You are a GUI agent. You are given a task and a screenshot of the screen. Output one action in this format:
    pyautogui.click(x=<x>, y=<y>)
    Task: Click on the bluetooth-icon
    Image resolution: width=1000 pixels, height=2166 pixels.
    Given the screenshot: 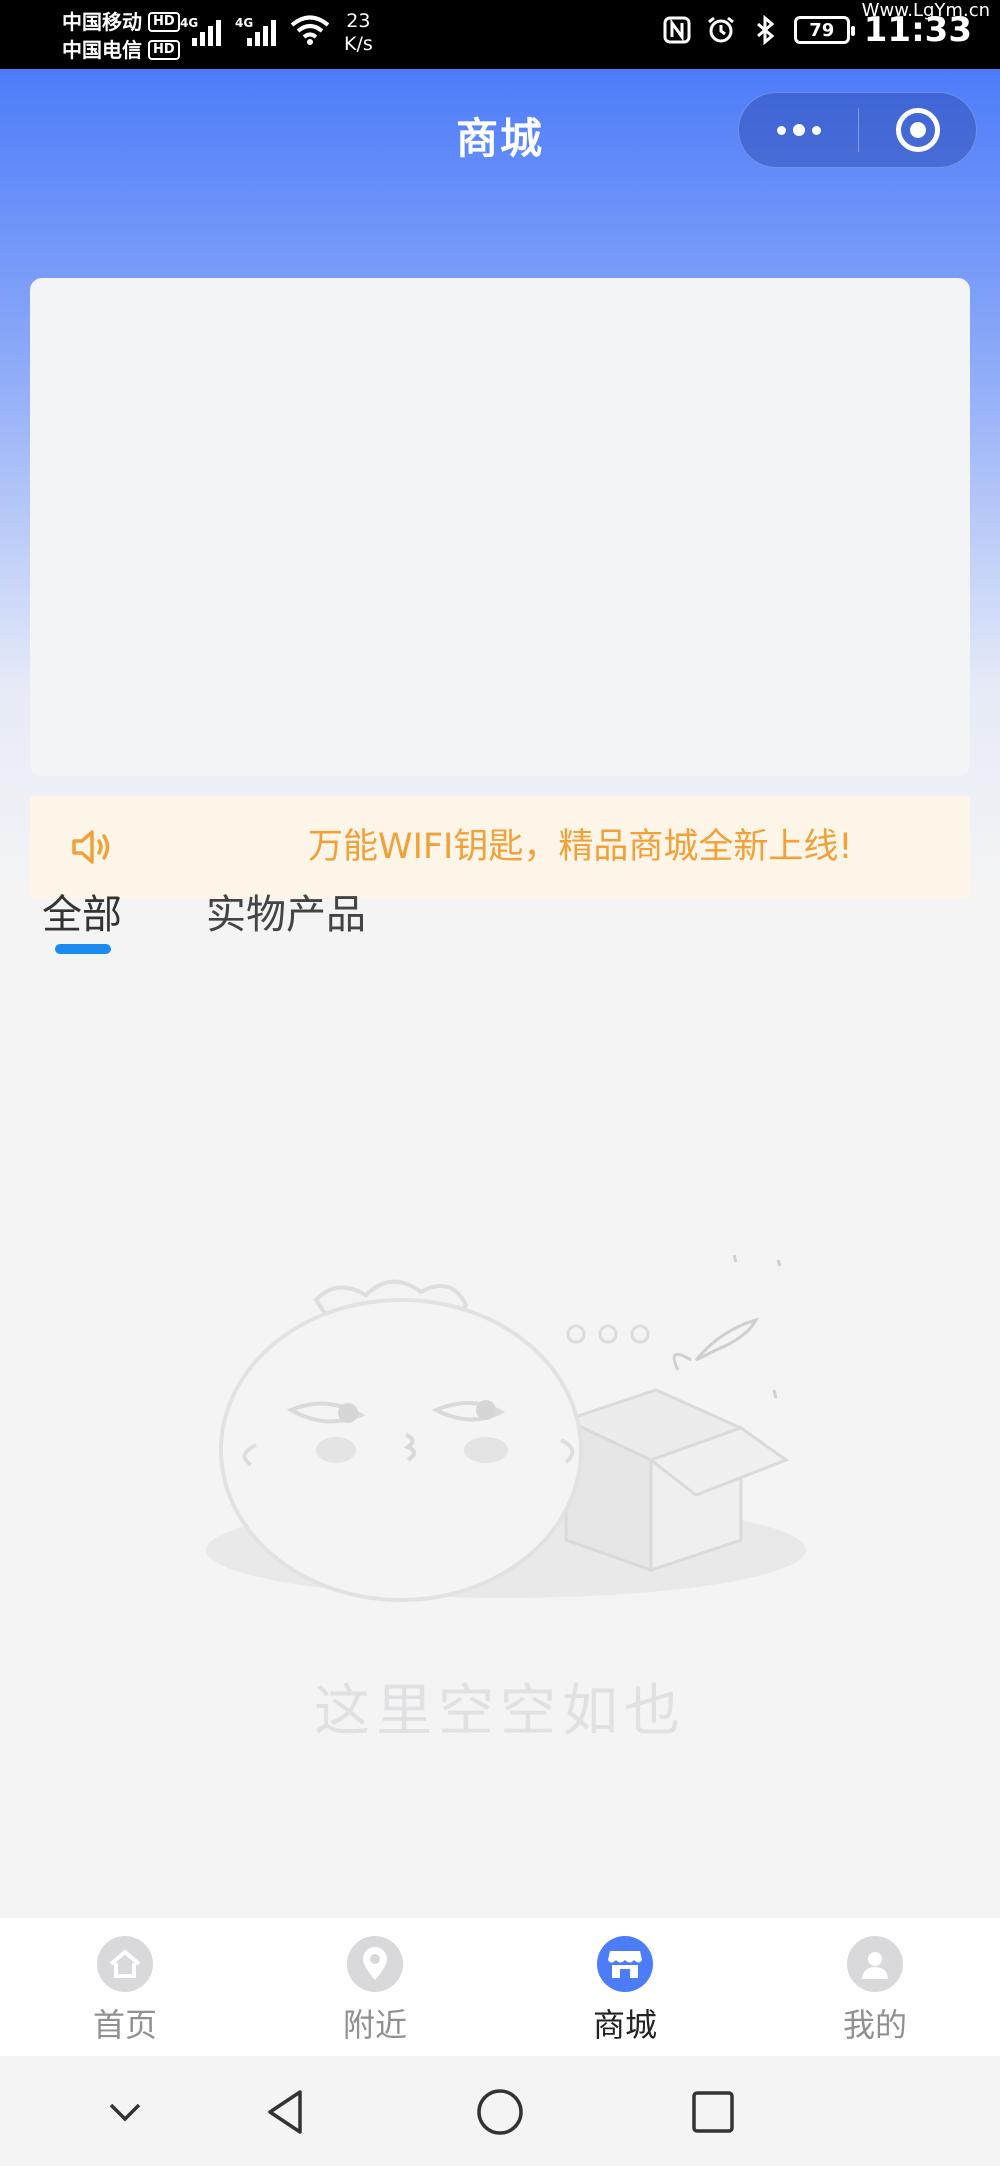 What is the action you would take?
    pyautogui.click(x=765, y=30)
    